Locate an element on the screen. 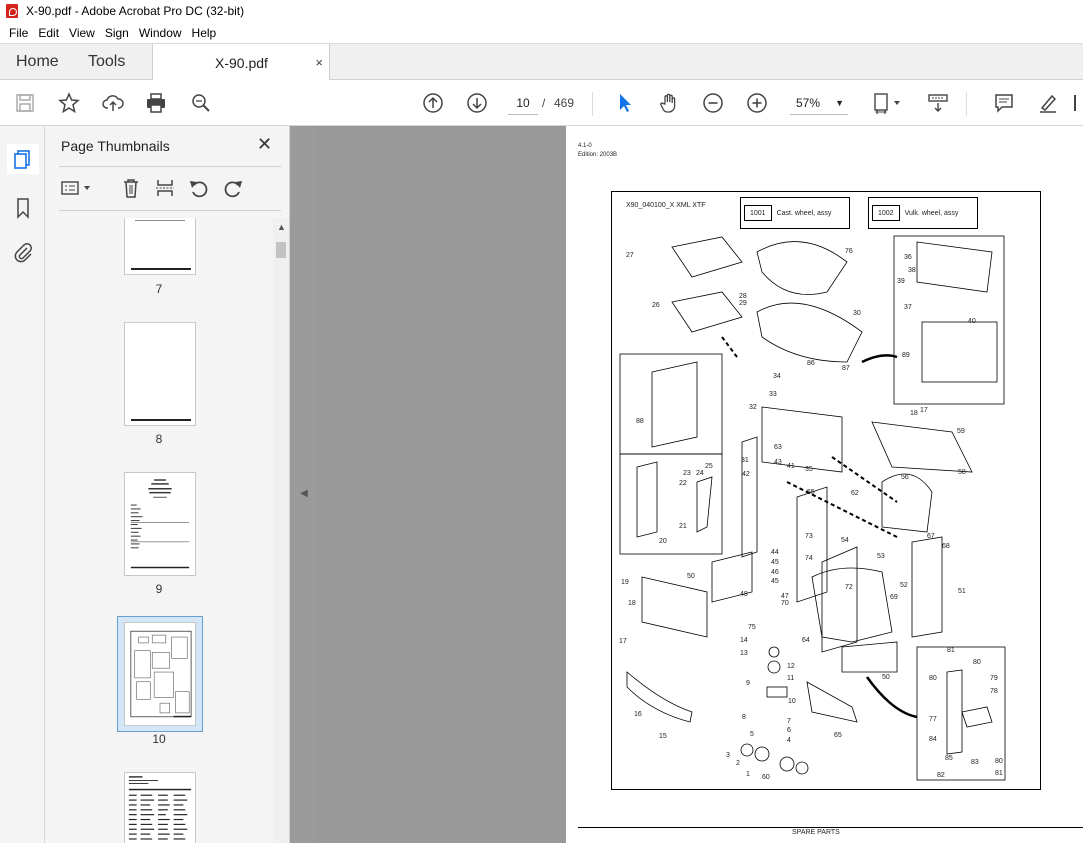  window-title: X-90.pdf - Adobe Acrobat Pro DC (32-bit) is located at coordinates (135, 11).